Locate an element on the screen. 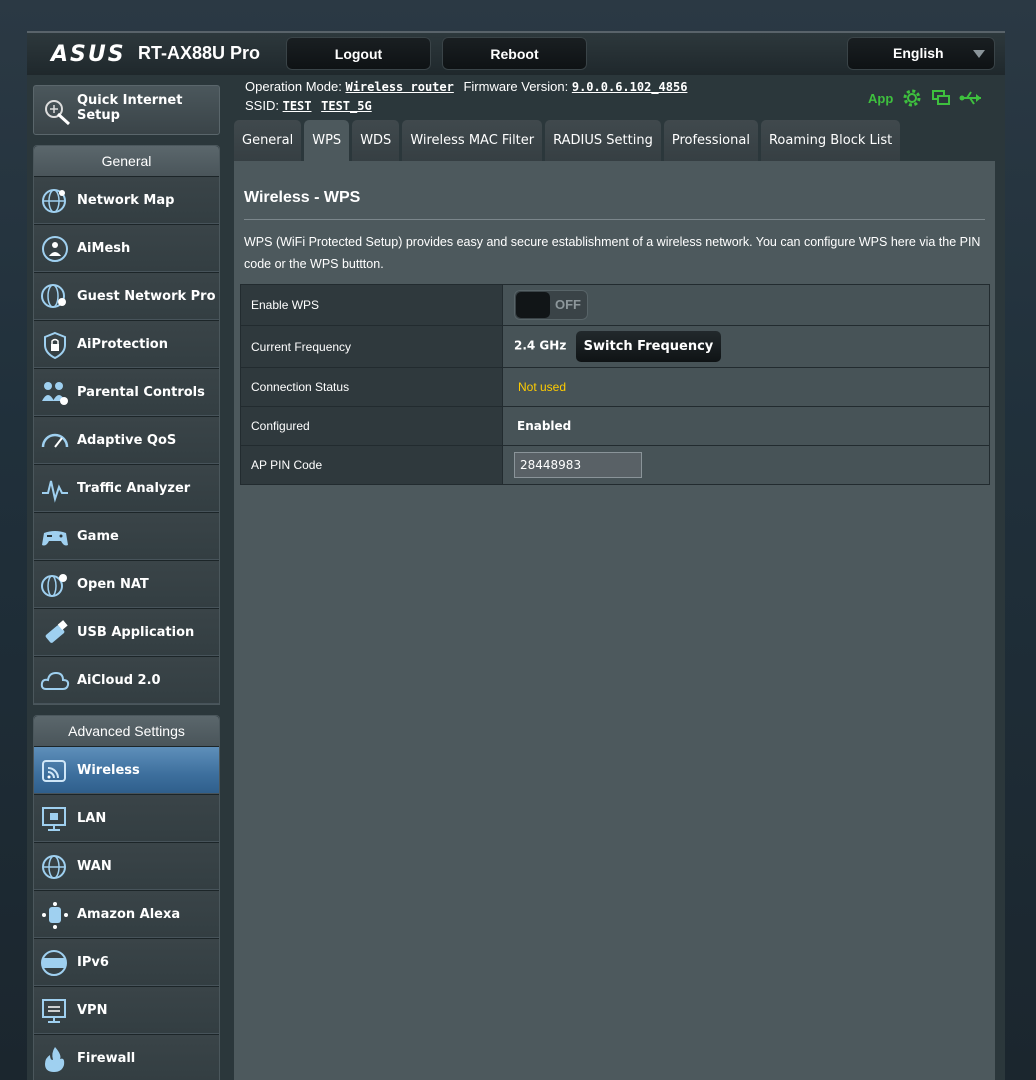  sidebar-item-label: Amazon Alexa is located at coordinates (129, 914).